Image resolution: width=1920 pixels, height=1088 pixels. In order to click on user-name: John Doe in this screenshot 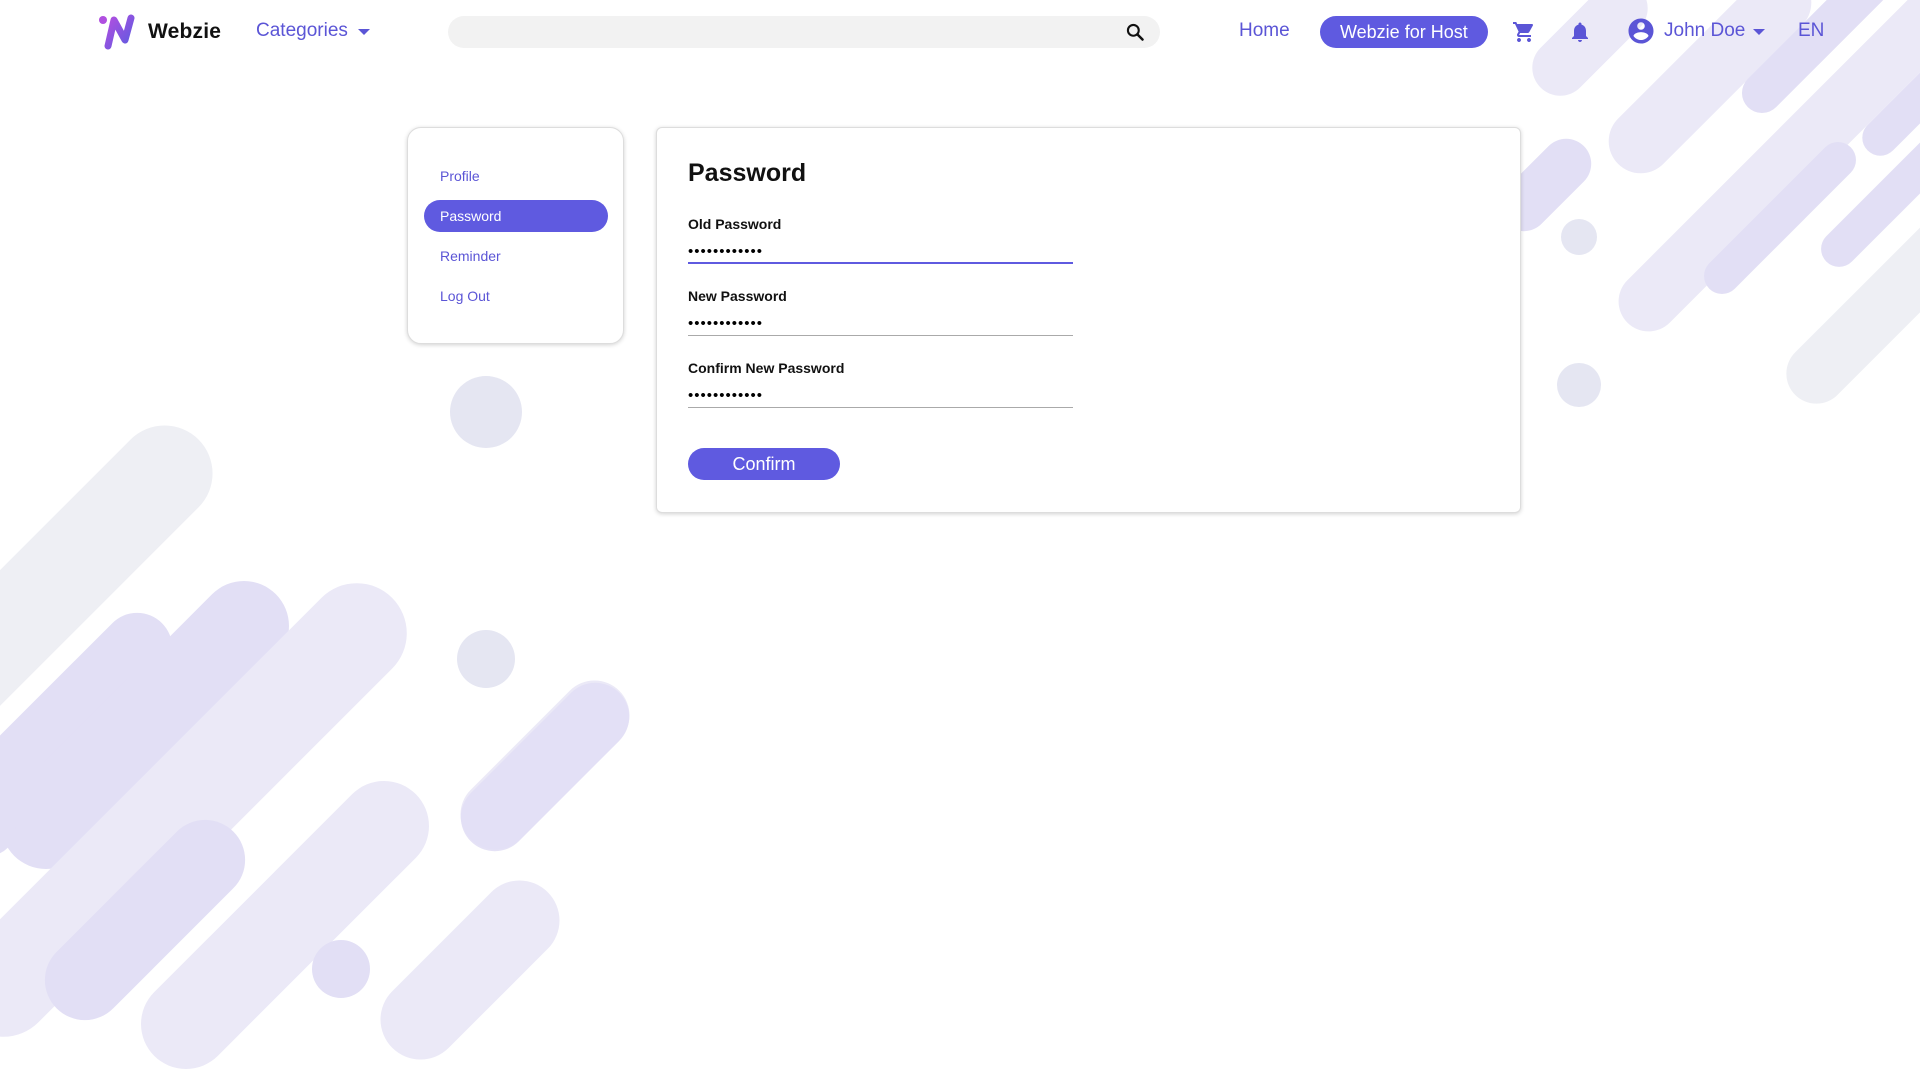, I will do `click(1705, 30)`.